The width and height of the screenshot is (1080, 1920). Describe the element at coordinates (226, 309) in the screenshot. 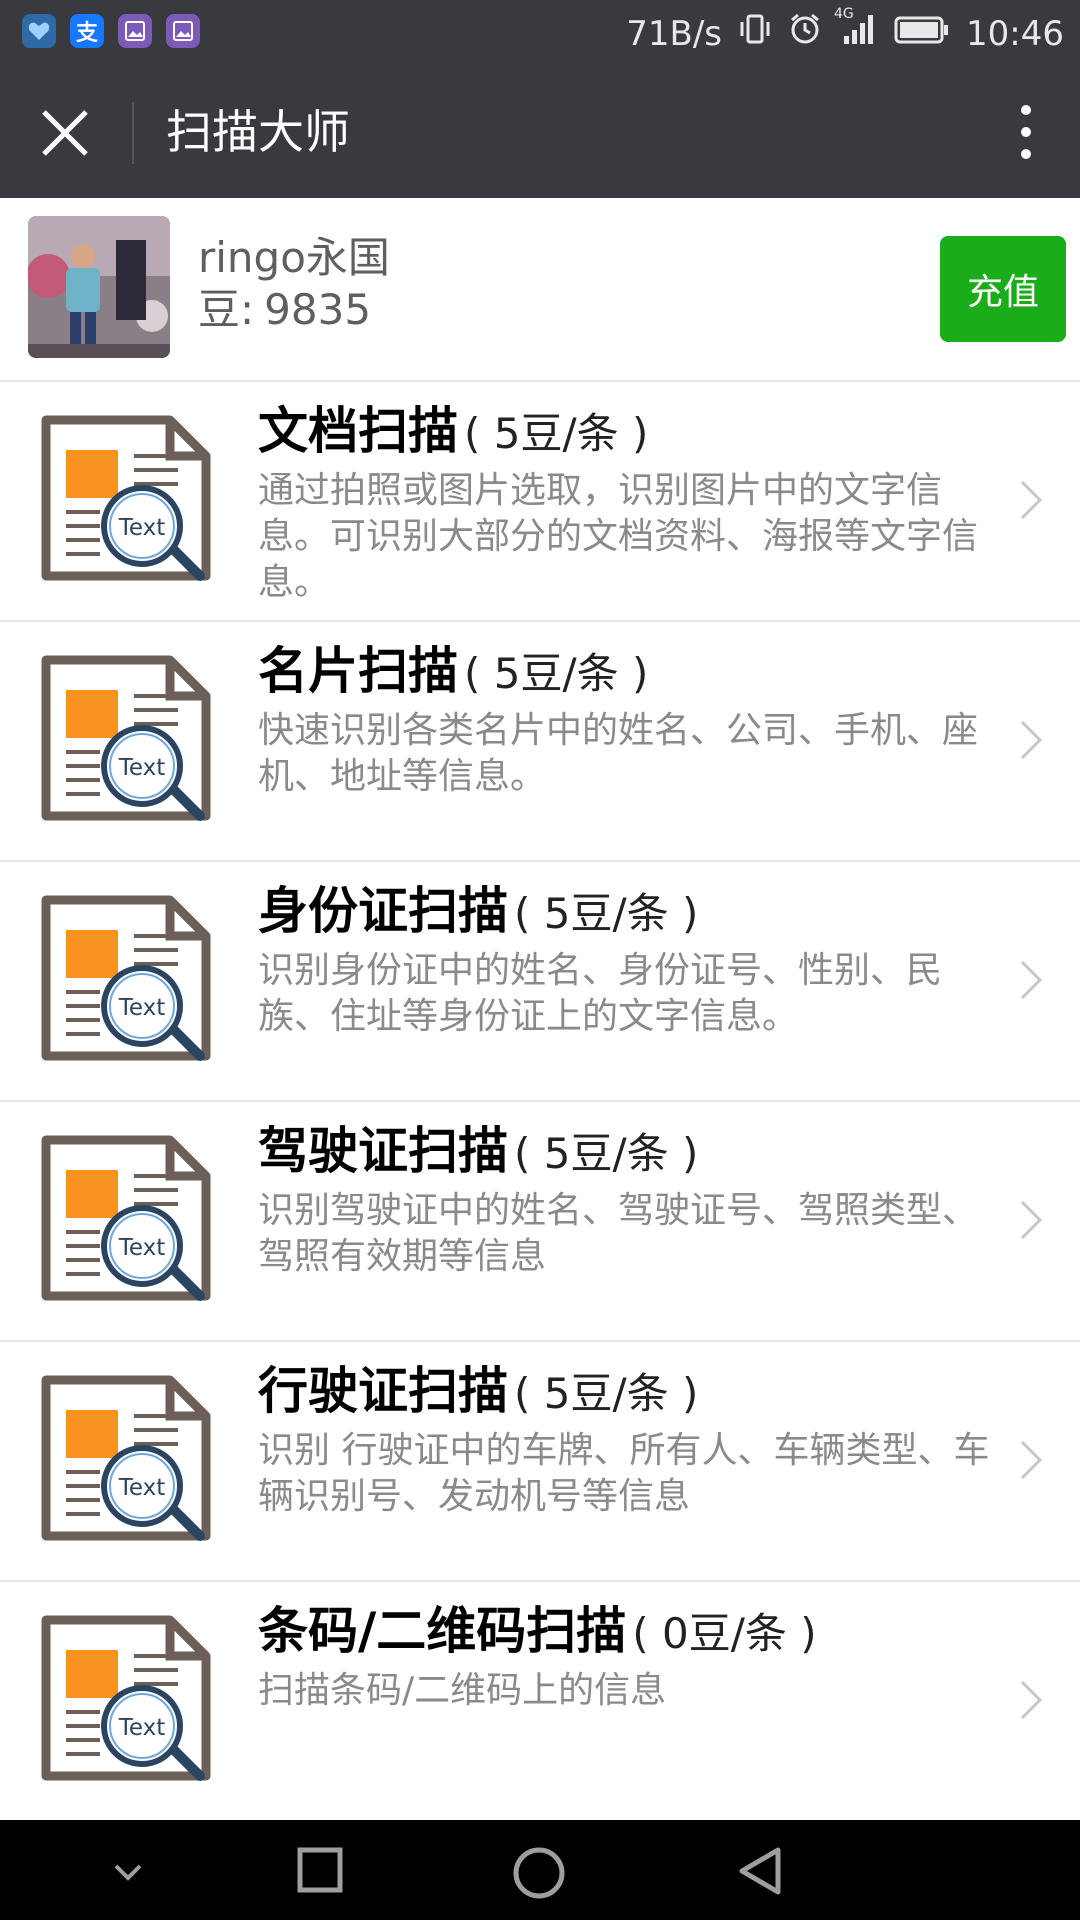

I see `bean-balance-label: 豆:` at that location.